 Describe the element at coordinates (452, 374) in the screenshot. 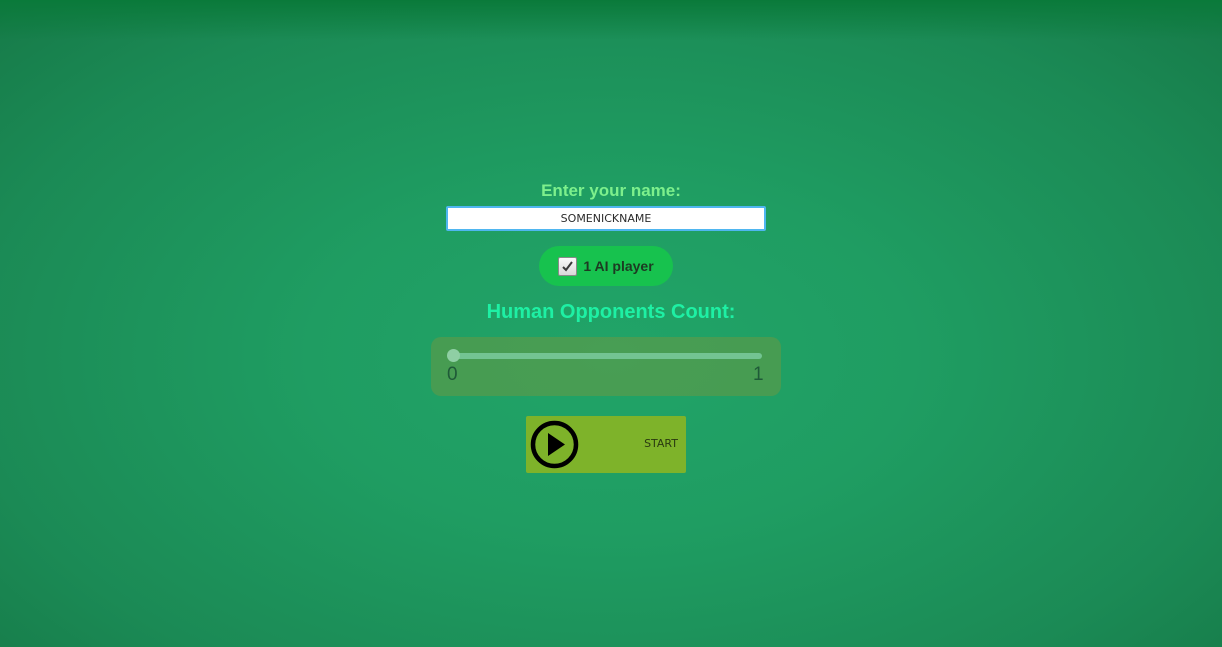

I see `slider-min-label: 0` at that location.